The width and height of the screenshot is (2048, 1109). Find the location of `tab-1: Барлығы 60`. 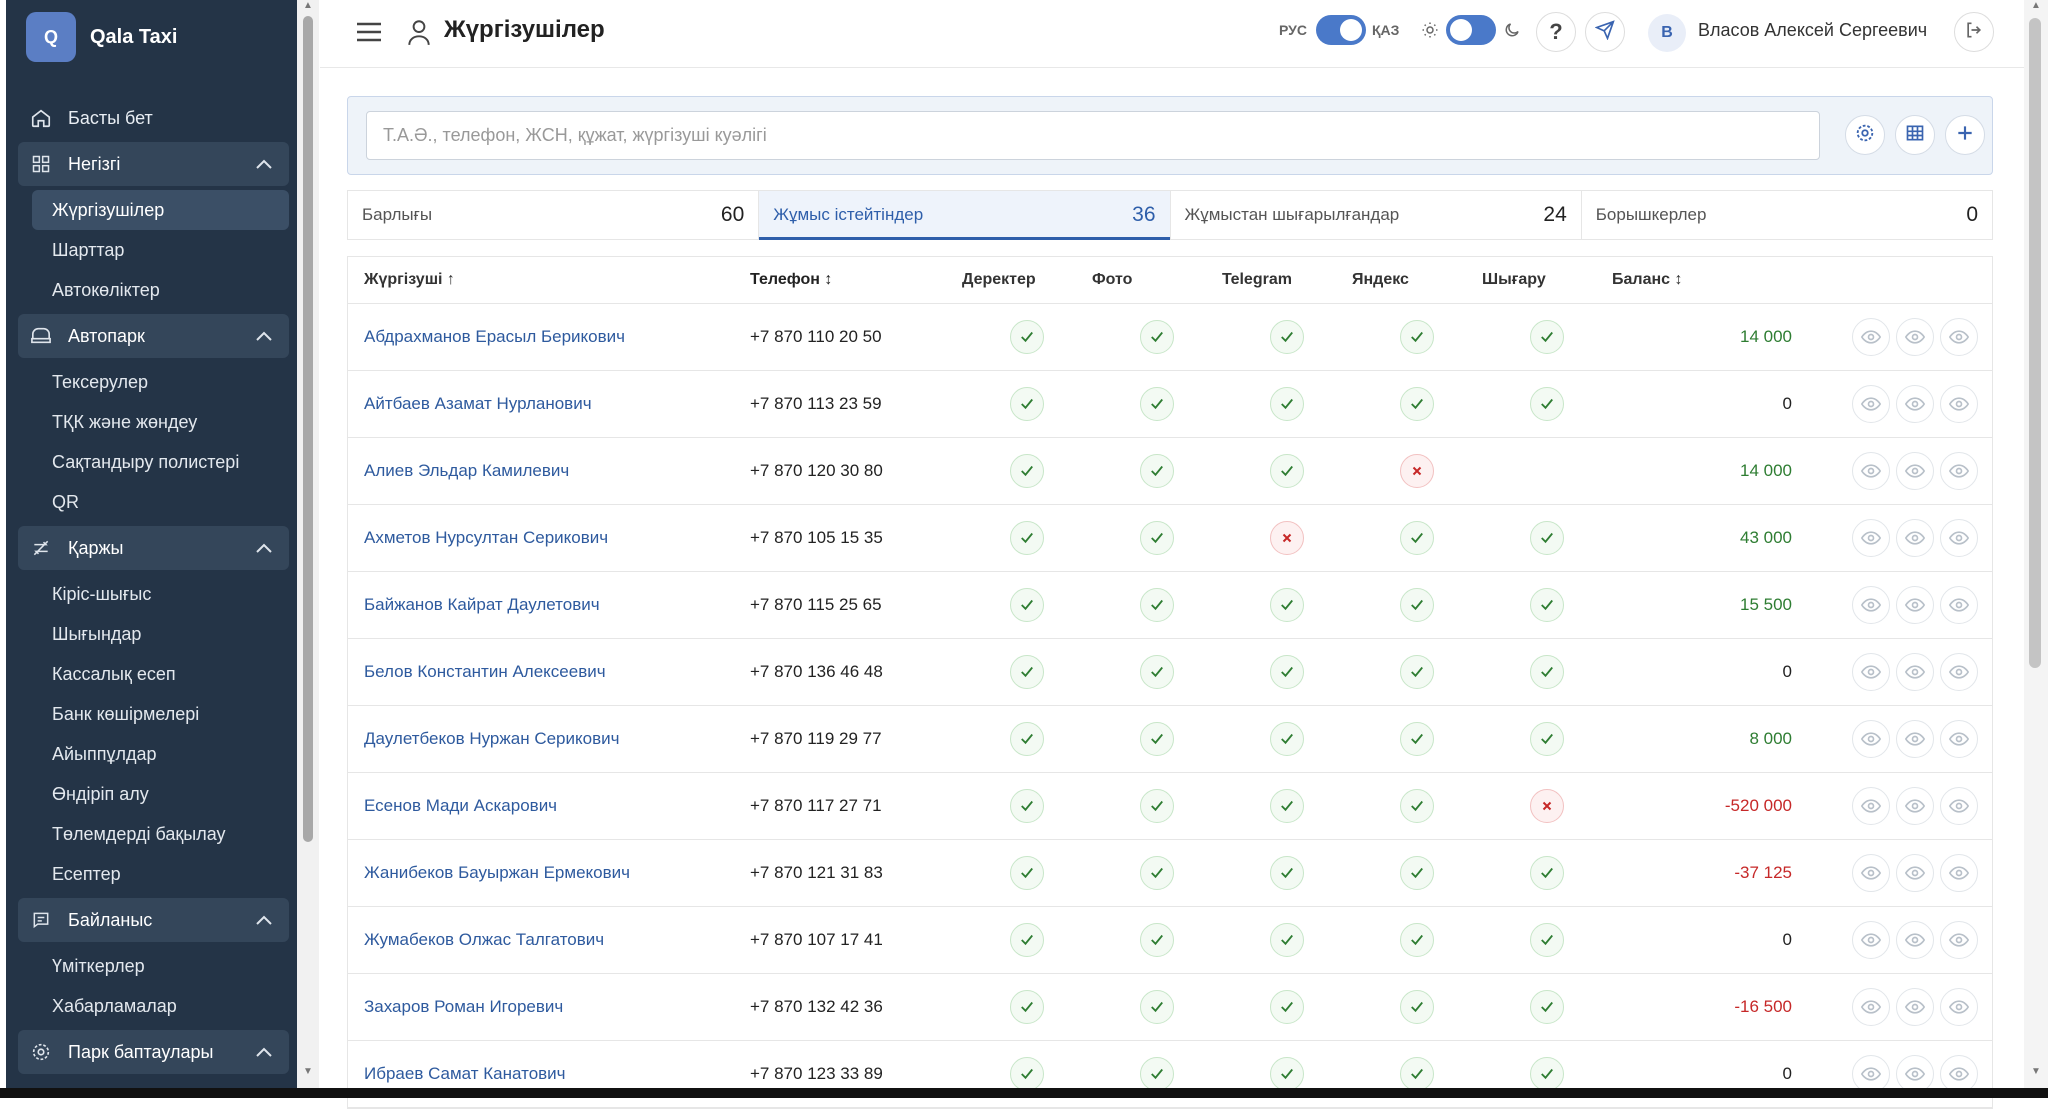

tab-1: Барлығы 60 is located at coordinates (554, 215).